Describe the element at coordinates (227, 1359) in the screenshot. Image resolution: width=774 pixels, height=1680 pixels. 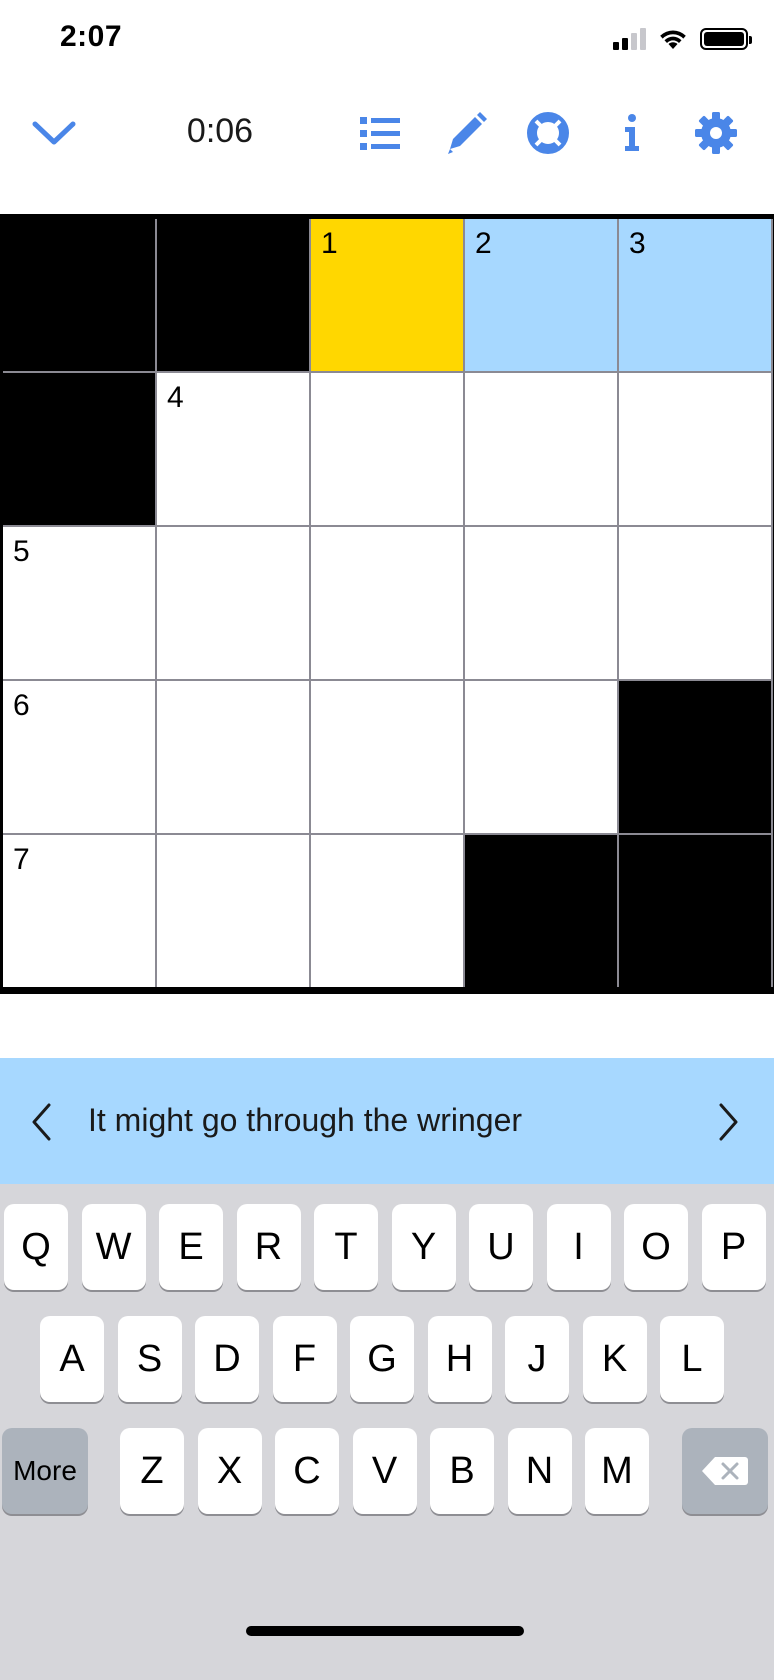
I see `key-d: D` at that location.